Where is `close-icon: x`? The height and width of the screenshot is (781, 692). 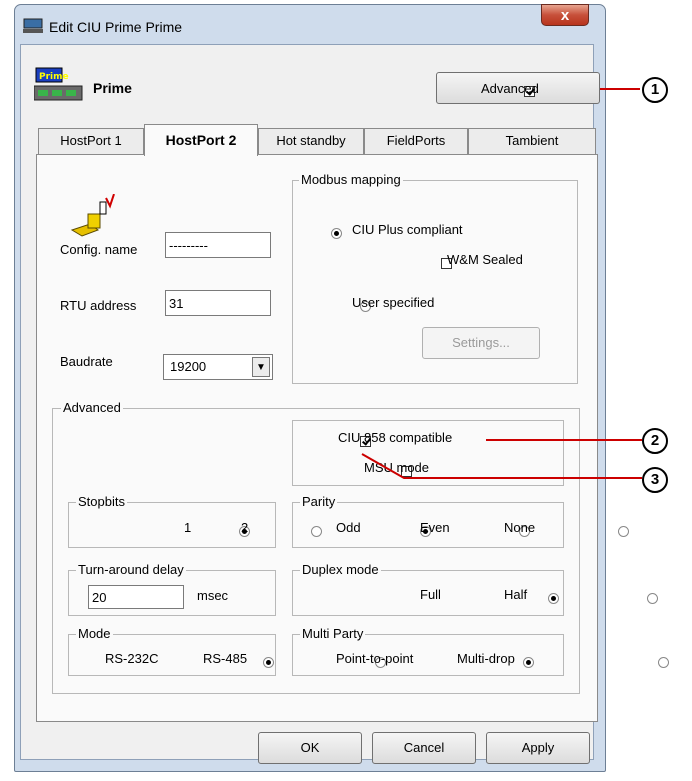
close-icon: x is located at coordinates (565, 15).